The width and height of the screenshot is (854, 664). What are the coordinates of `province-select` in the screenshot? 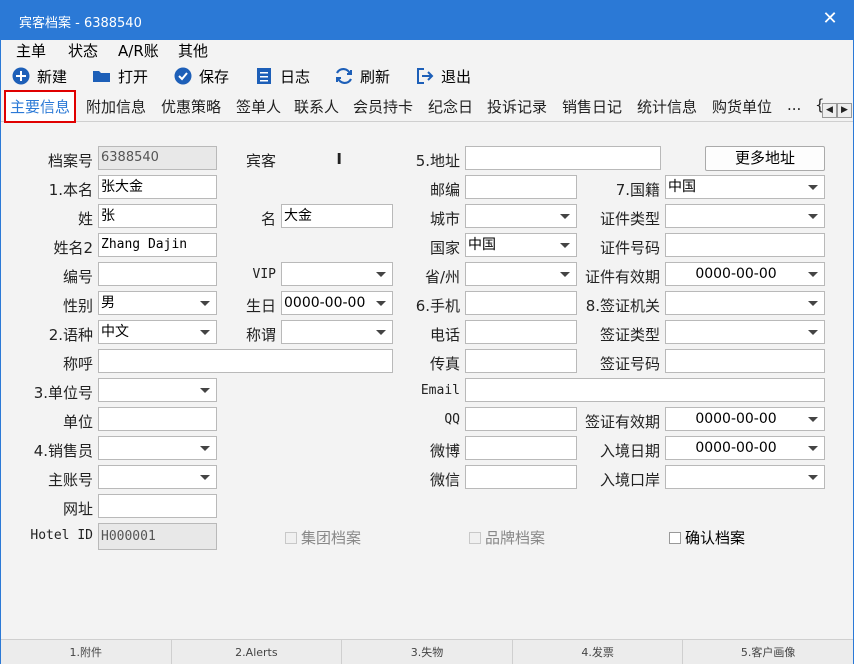 It's located at (521, 274).